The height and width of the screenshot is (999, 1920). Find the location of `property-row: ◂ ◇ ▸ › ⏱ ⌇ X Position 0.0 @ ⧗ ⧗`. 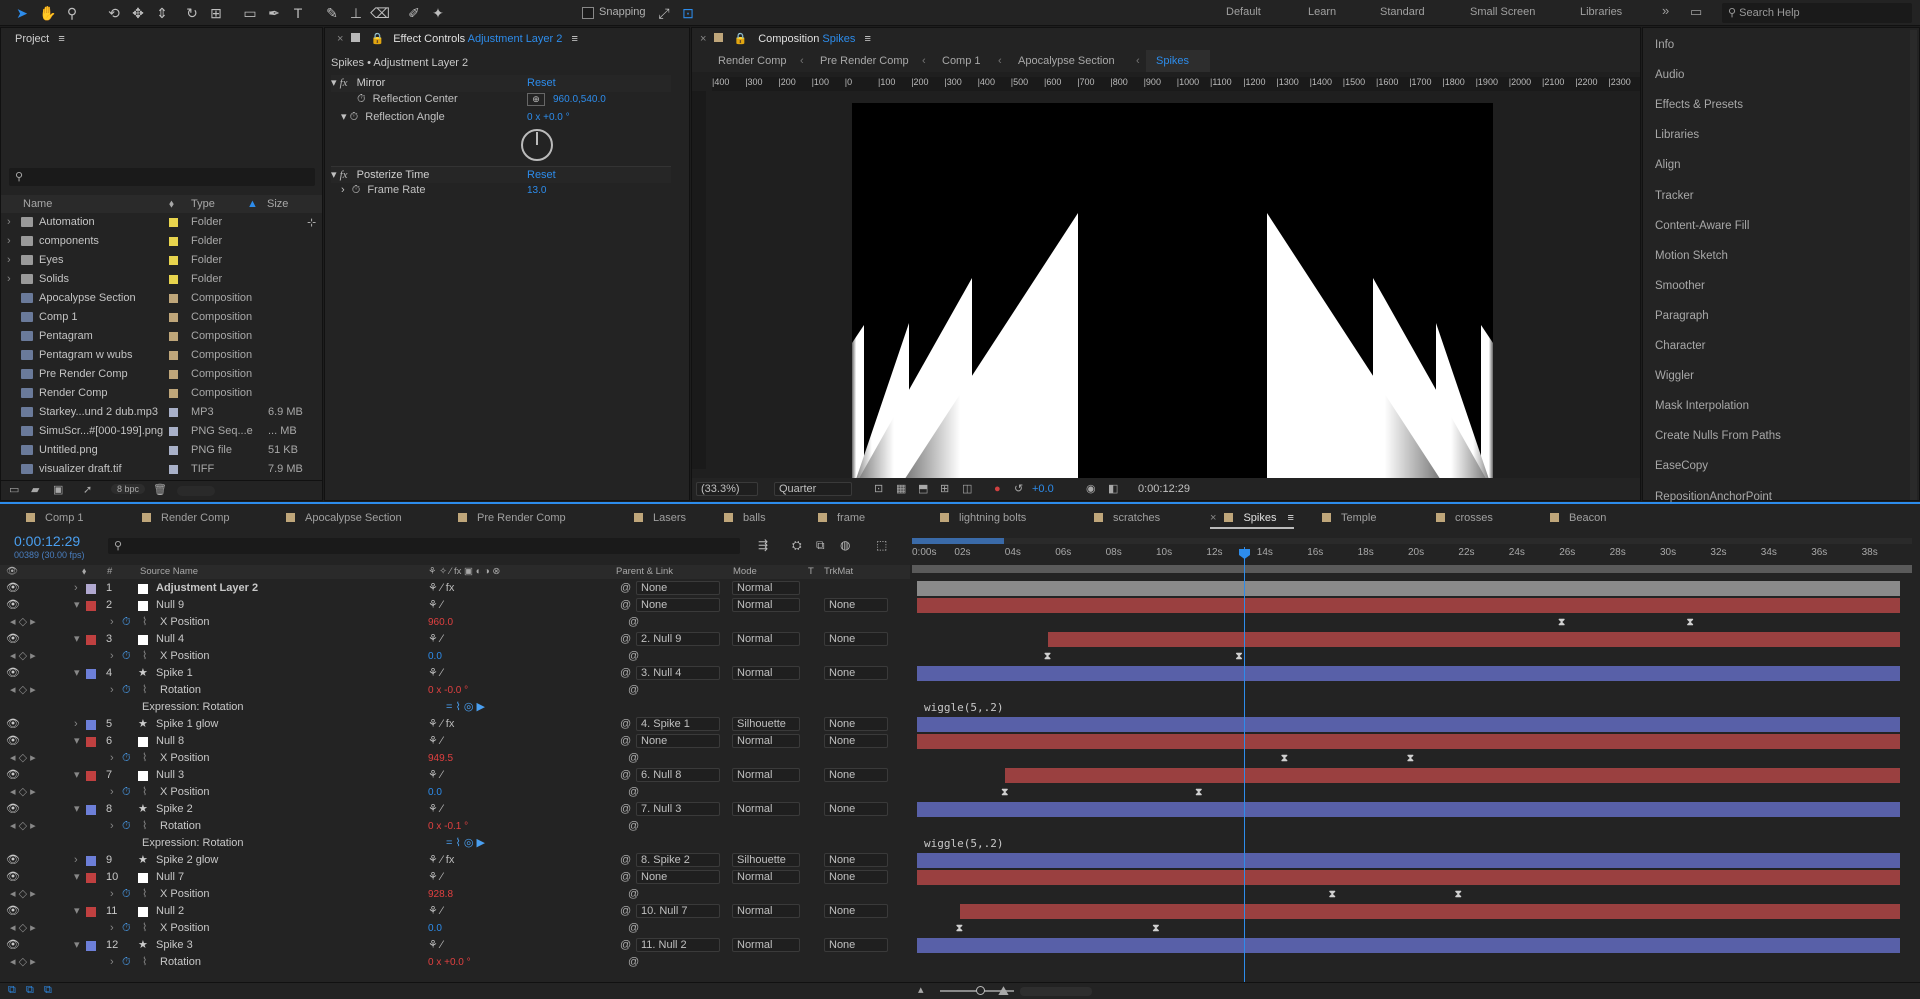

property-row: ◂ ◇ ▸ › ⏱ ⌇ X Position 0.0 @ ⧗ ⧗ is located at coordinates (601, 792).